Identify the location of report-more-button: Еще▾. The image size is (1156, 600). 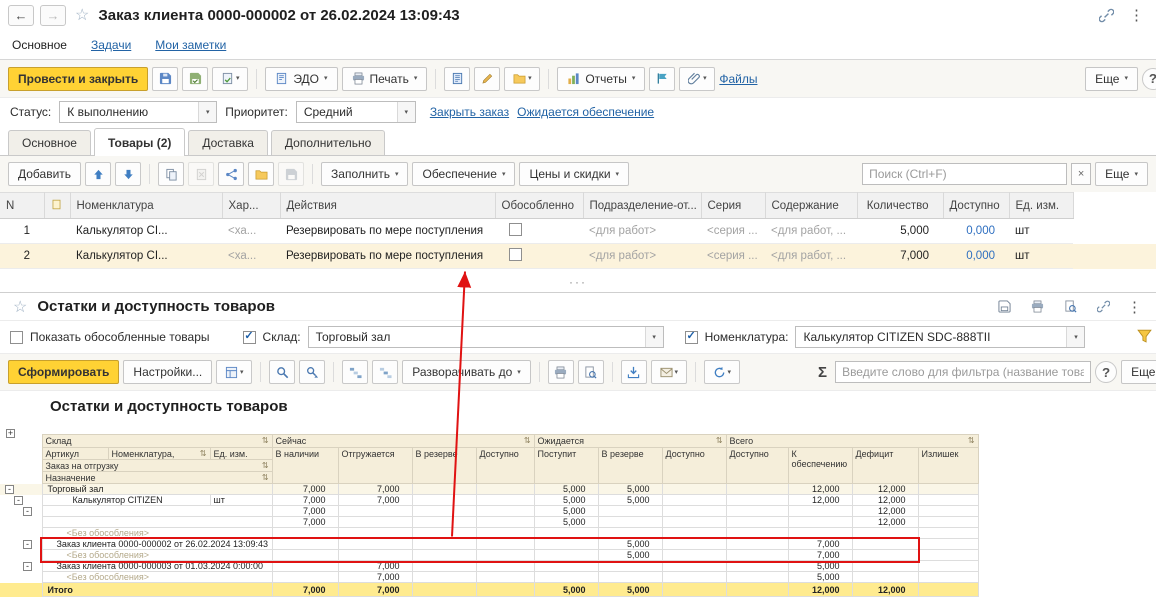
(1138, 372).